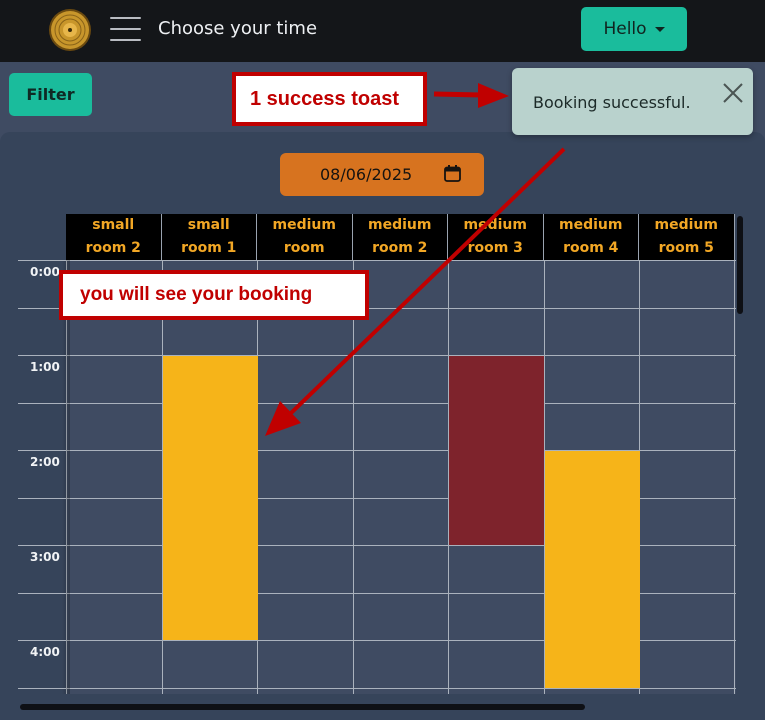 This screenshot has width=765, height=720. What do you see at coordinates (302, 707) in the screenshot?
I see `horizontal-scrollbar` at bounding box center [302, 707].